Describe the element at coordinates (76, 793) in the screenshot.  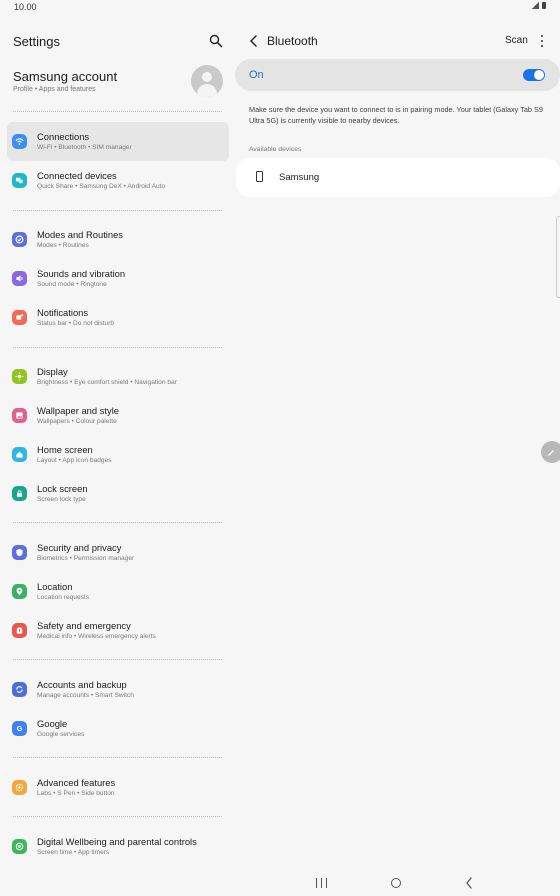
I see `settings-item-subtitle: Labs • S Pen • Side button` at that location.